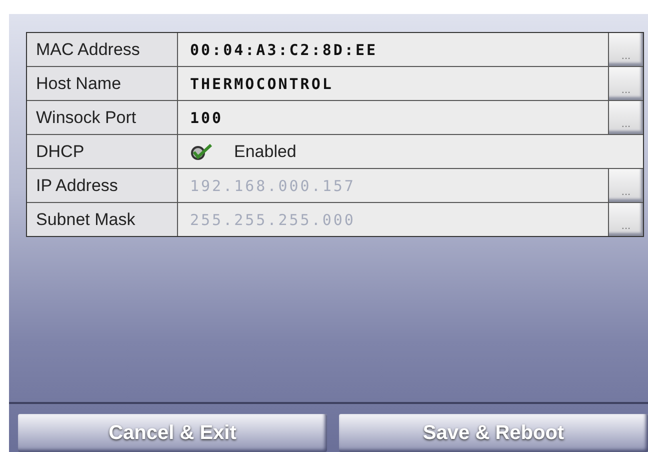  I want to click on value-field: 100, so click(393, 117).